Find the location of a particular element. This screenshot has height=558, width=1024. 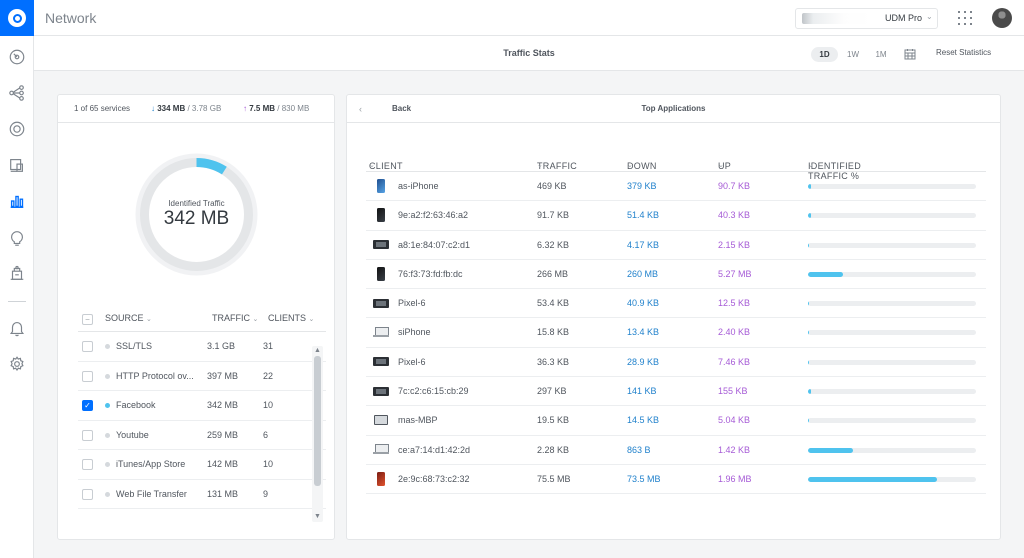

source-row: ✓ Facebook 342 MB 10 is located at coordinates (202, 406).